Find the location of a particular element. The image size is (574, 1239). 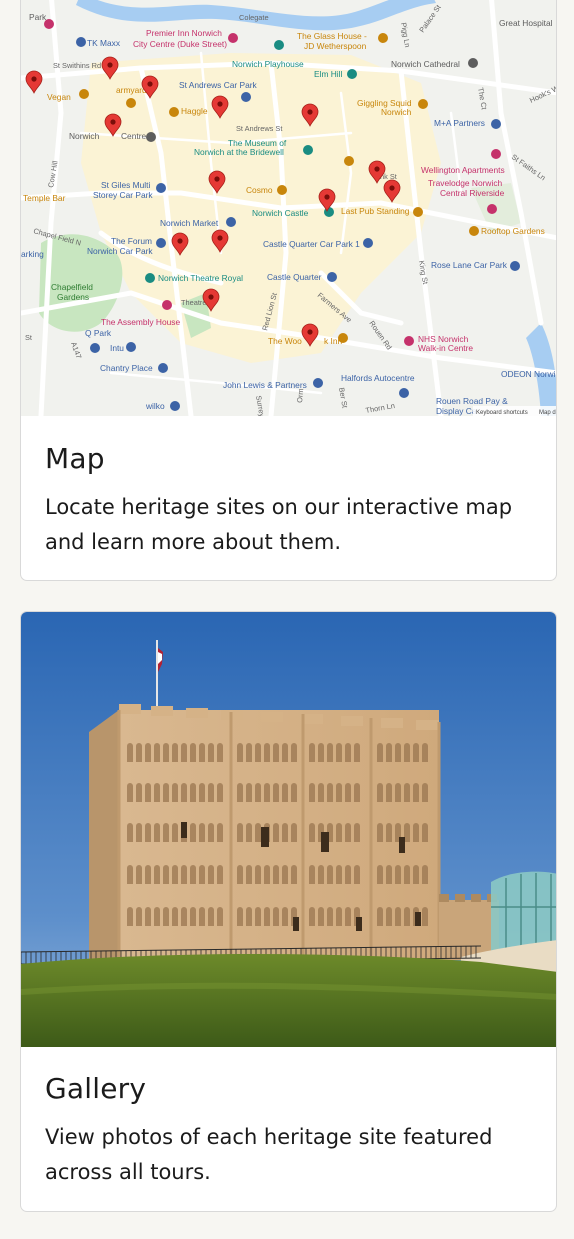

map-label-john-lewis: John Lewis & Partners is located at coordinates (265, 385).